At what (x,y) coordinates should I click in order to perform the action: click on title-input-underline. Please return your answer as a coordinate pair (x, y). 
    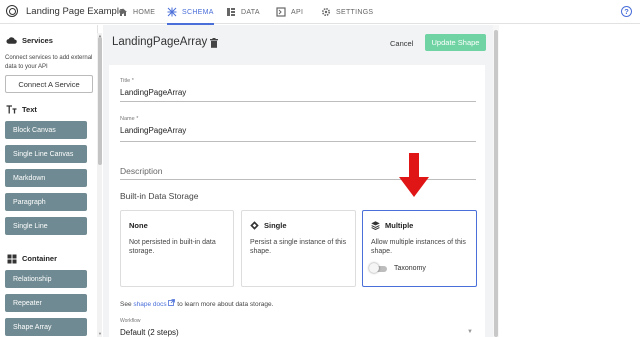
    Looking at the image, I should click on (298, 101).